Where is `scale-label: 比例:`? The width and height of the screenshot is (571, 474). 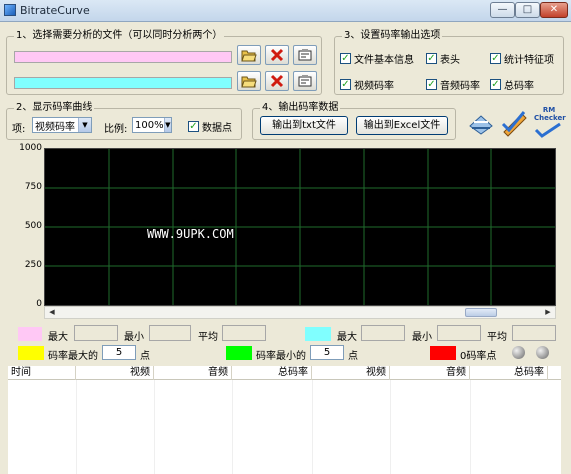
scale-label: 比例: is located at coordinates (116, 129).